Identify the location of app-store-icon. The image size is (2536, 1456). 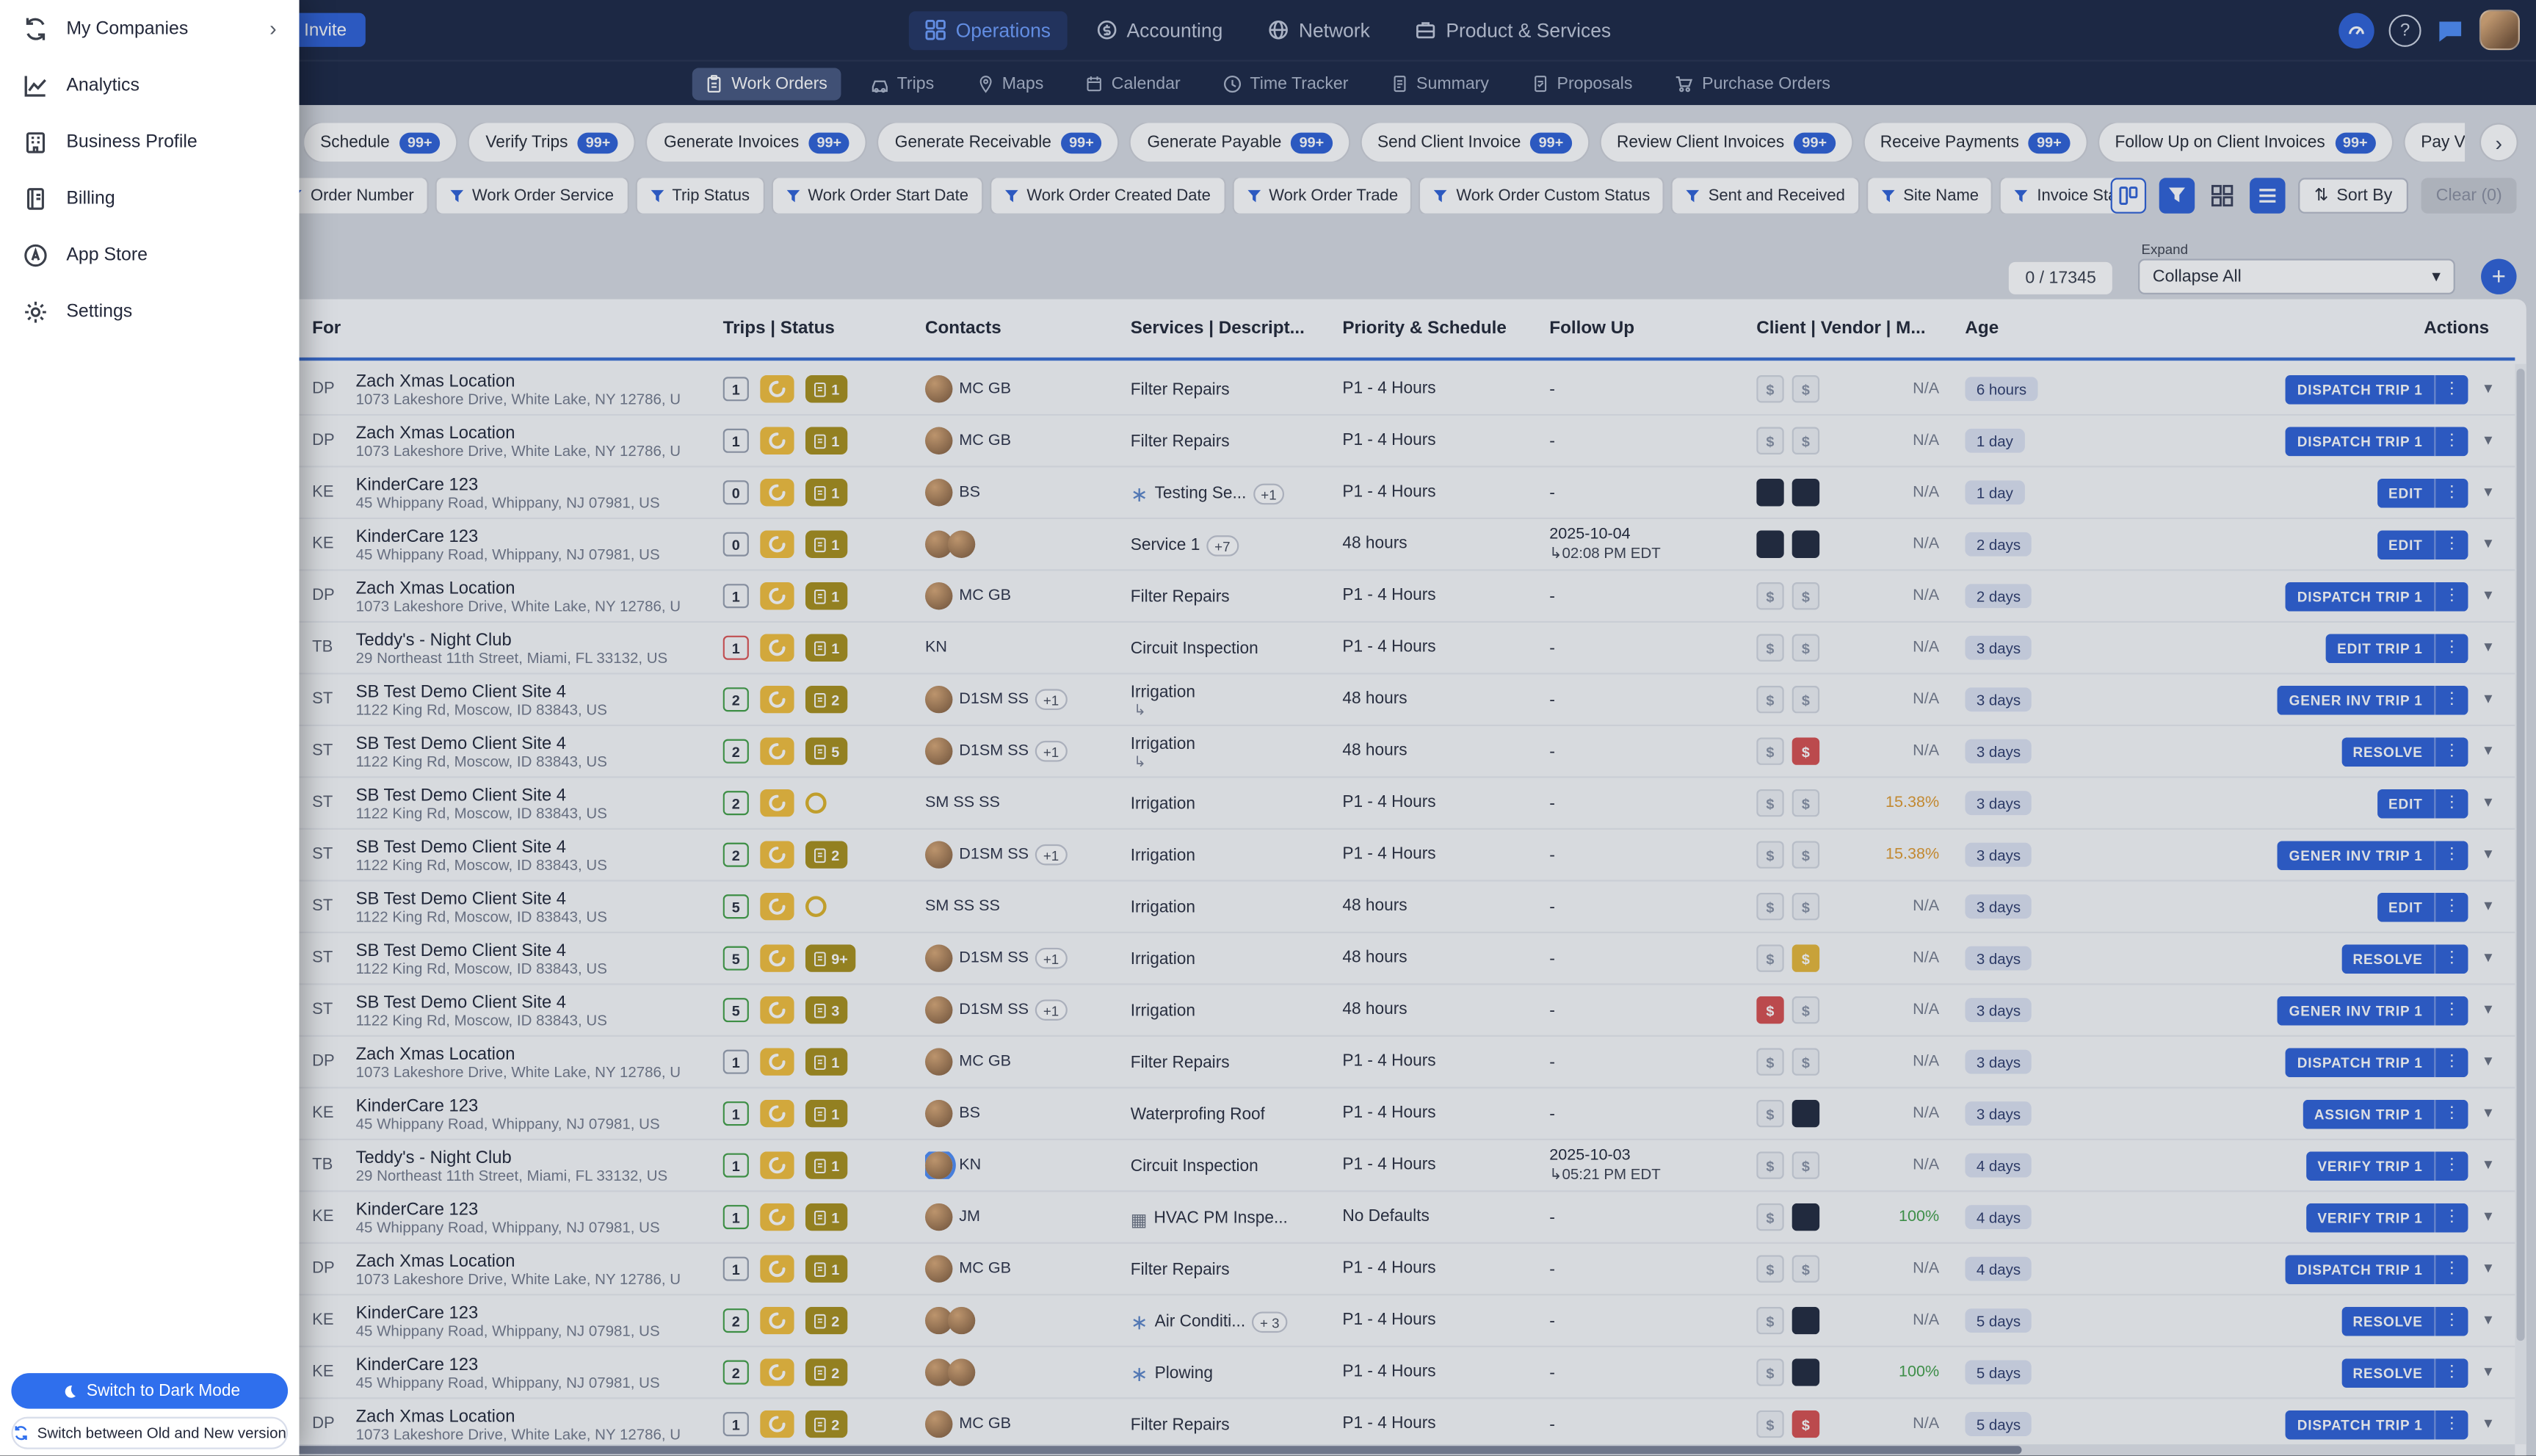
(35, 254).